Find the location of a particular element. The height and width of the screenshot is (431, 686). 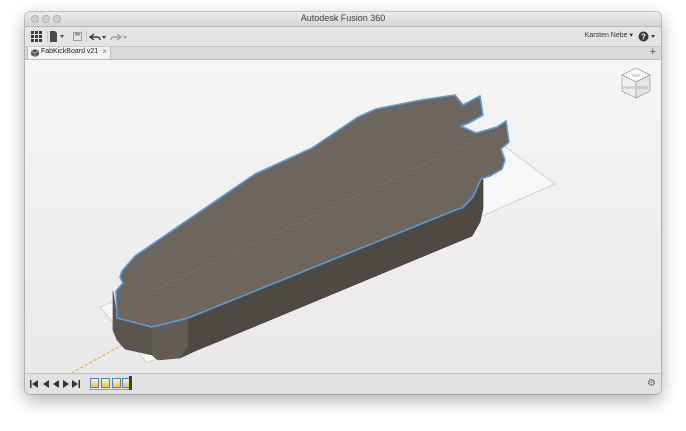

user-menu: Karsten Nebe ▾ is located at coordinates (609, 35).